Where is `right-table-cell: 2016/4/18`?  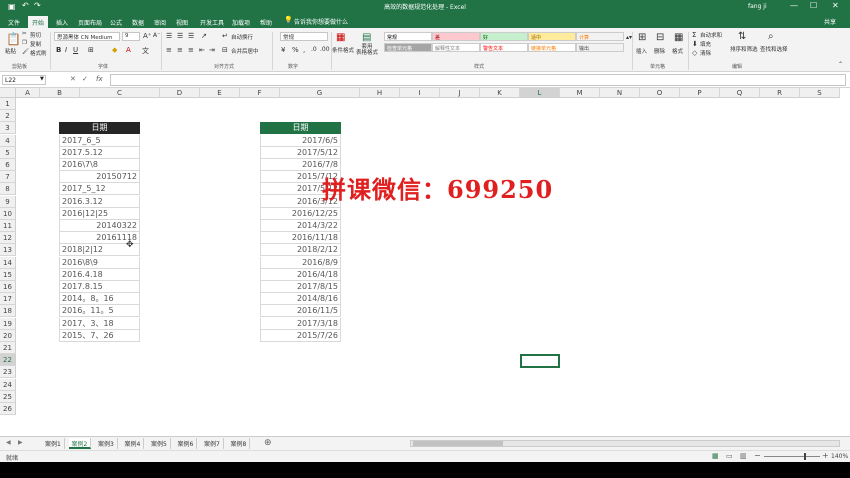
right-table-cell: 2016/4/18 is located at coordinates (300, 274).